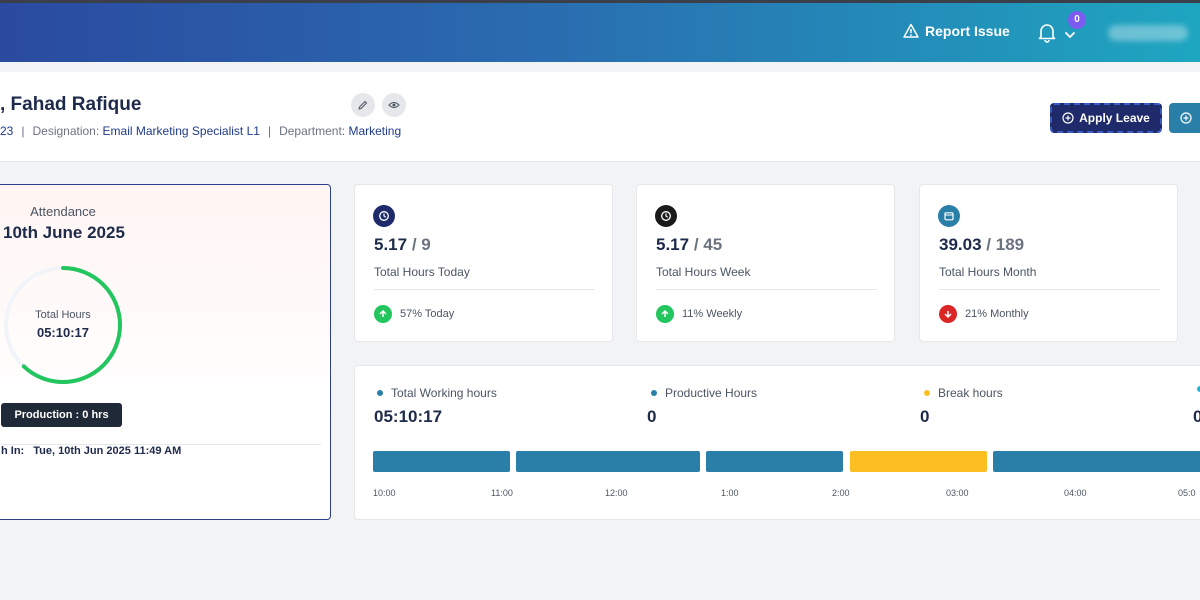 The width and height of the screenshot is (1200, 600). Describe the element at coordinates (957, 493) in the screenshot. I see `time-tick: 03:00` at that location.